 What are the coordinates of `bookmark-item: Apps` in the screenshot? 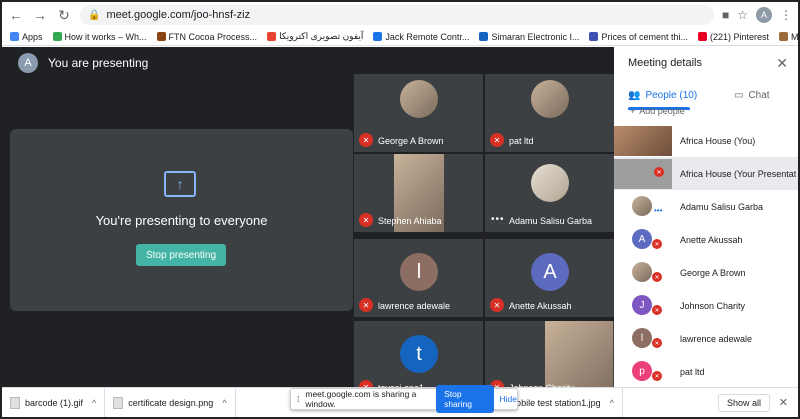 It's located at (26, 37).